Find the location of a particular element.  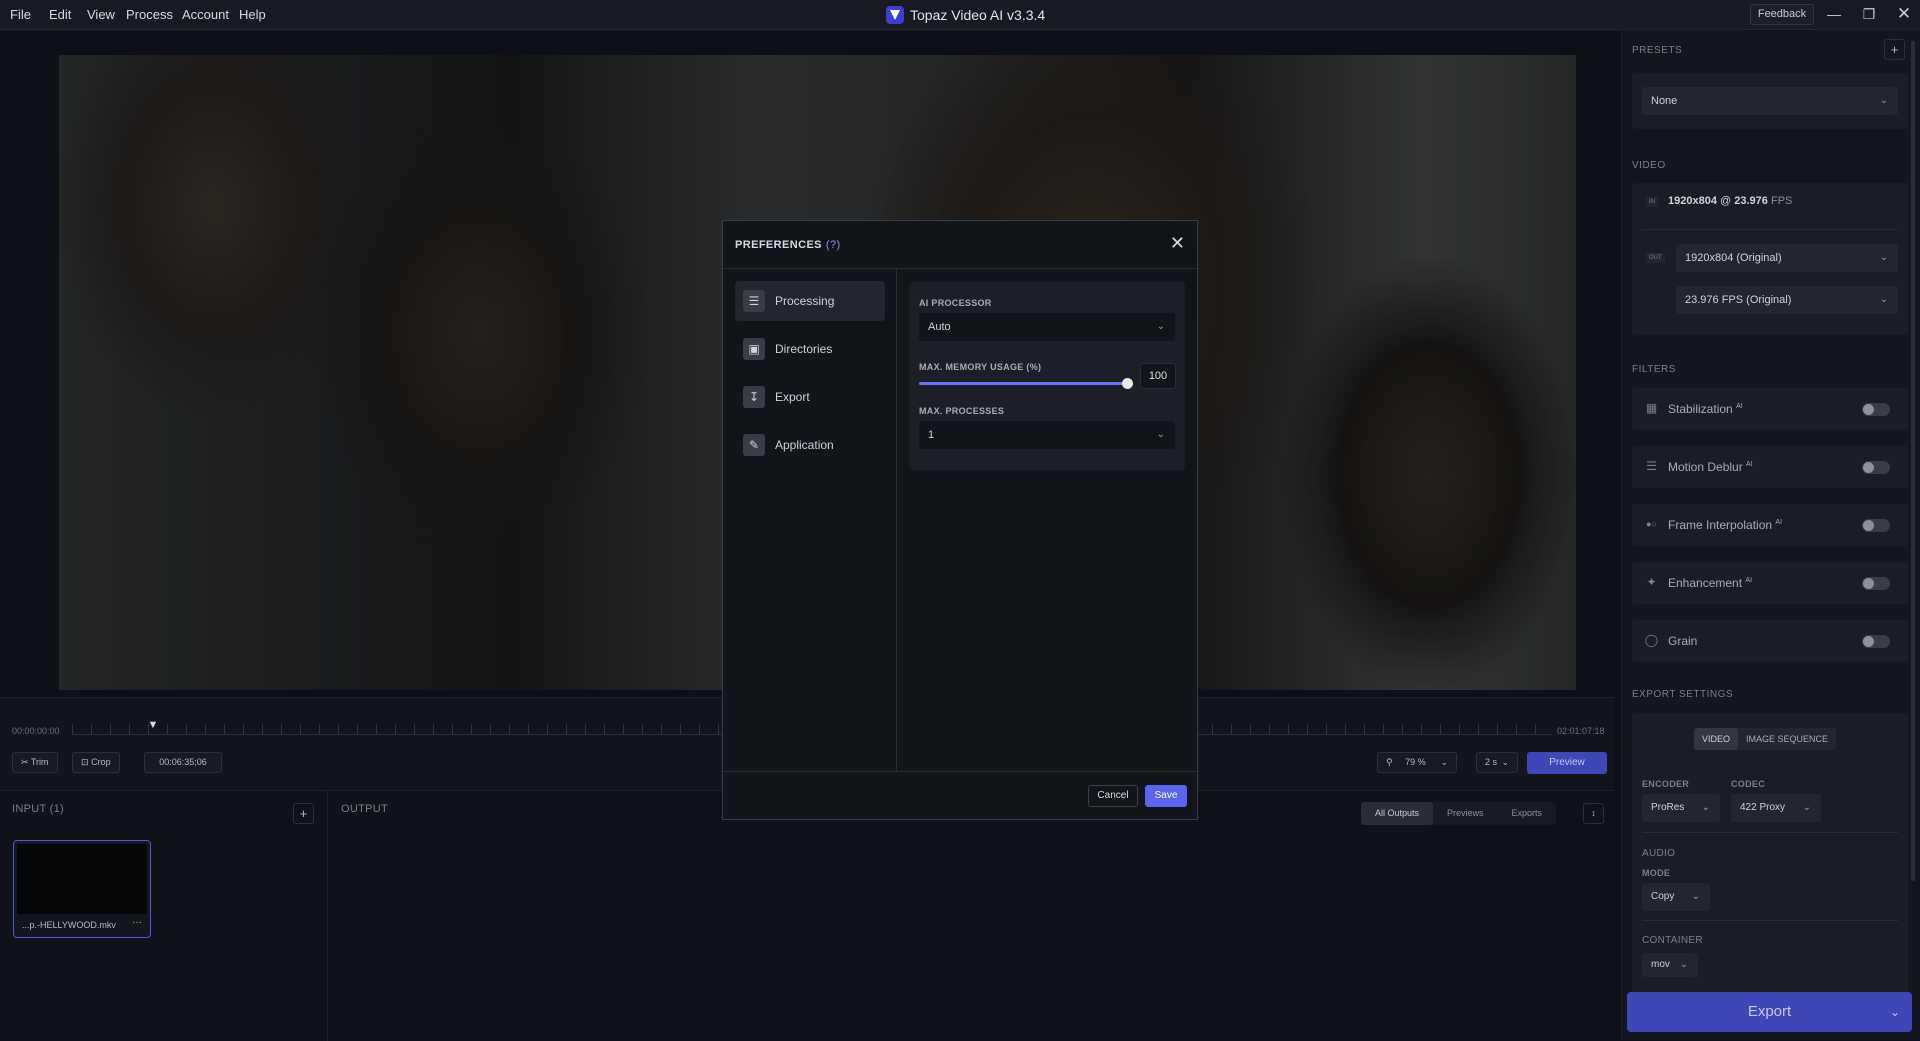

audio-label: AUDIO is located at coordinates (1659, 853).